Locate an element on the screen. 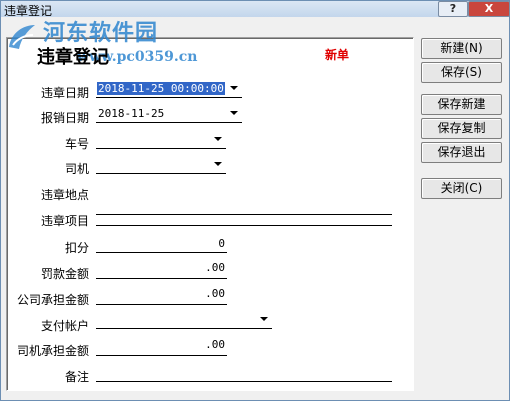  car-number-select is located at coordinates (161, 140).